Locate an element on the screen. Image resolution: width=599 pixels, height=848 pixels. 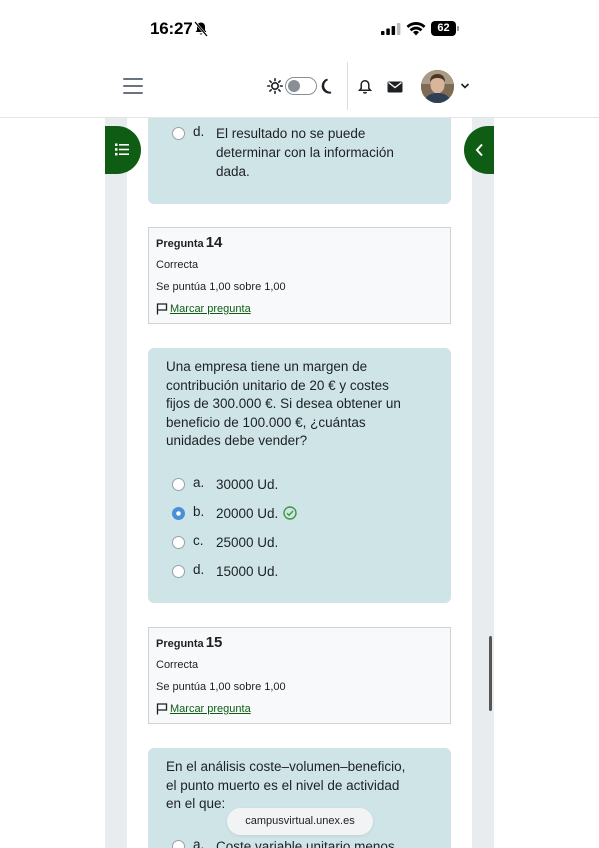
battery-icon: 62 is located at coordinates (445, 28).